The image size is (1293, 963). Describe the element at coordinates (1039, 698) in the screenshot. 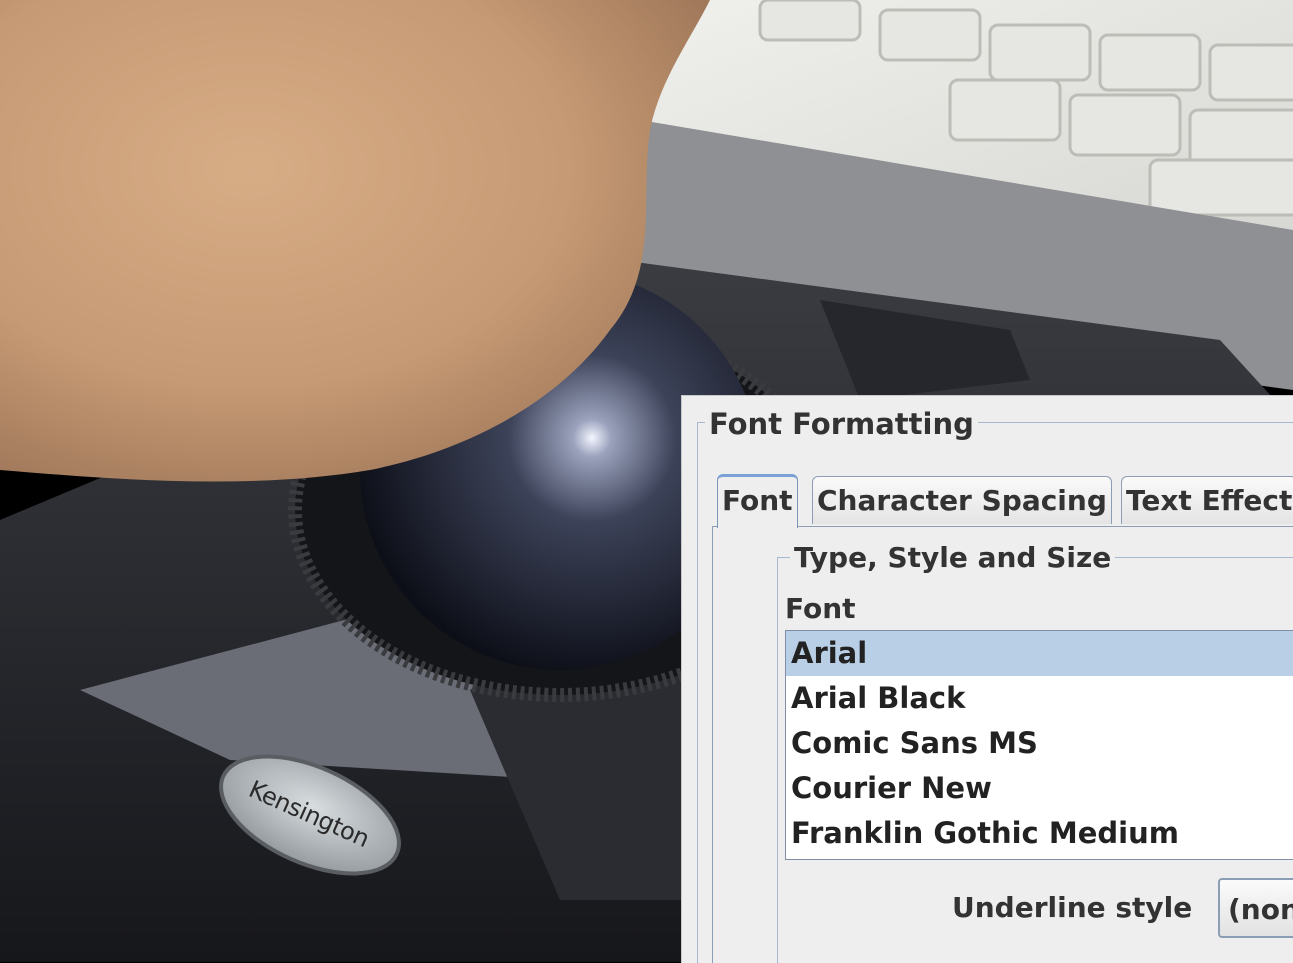

I see `font-list-item-arial-black: Arial Black` at that location.